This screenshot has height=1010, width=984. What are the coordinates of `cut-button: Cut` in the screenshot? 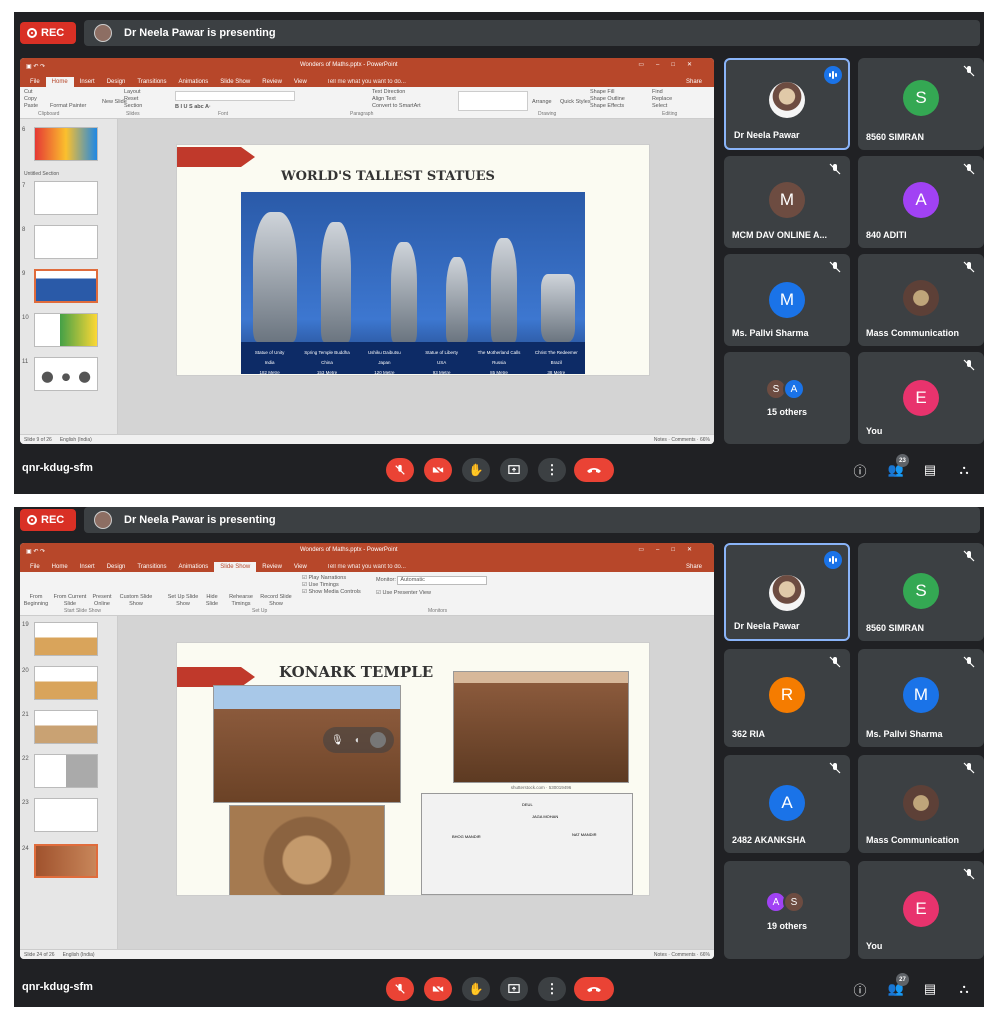 It's located at (31, 92).